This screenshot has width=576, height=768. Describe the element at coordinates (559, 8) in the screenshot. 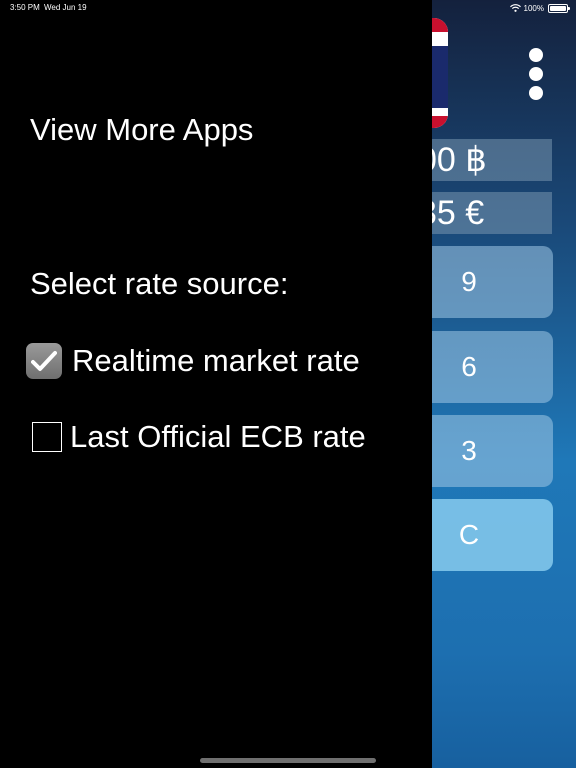

I see `battery-icon` at that location.